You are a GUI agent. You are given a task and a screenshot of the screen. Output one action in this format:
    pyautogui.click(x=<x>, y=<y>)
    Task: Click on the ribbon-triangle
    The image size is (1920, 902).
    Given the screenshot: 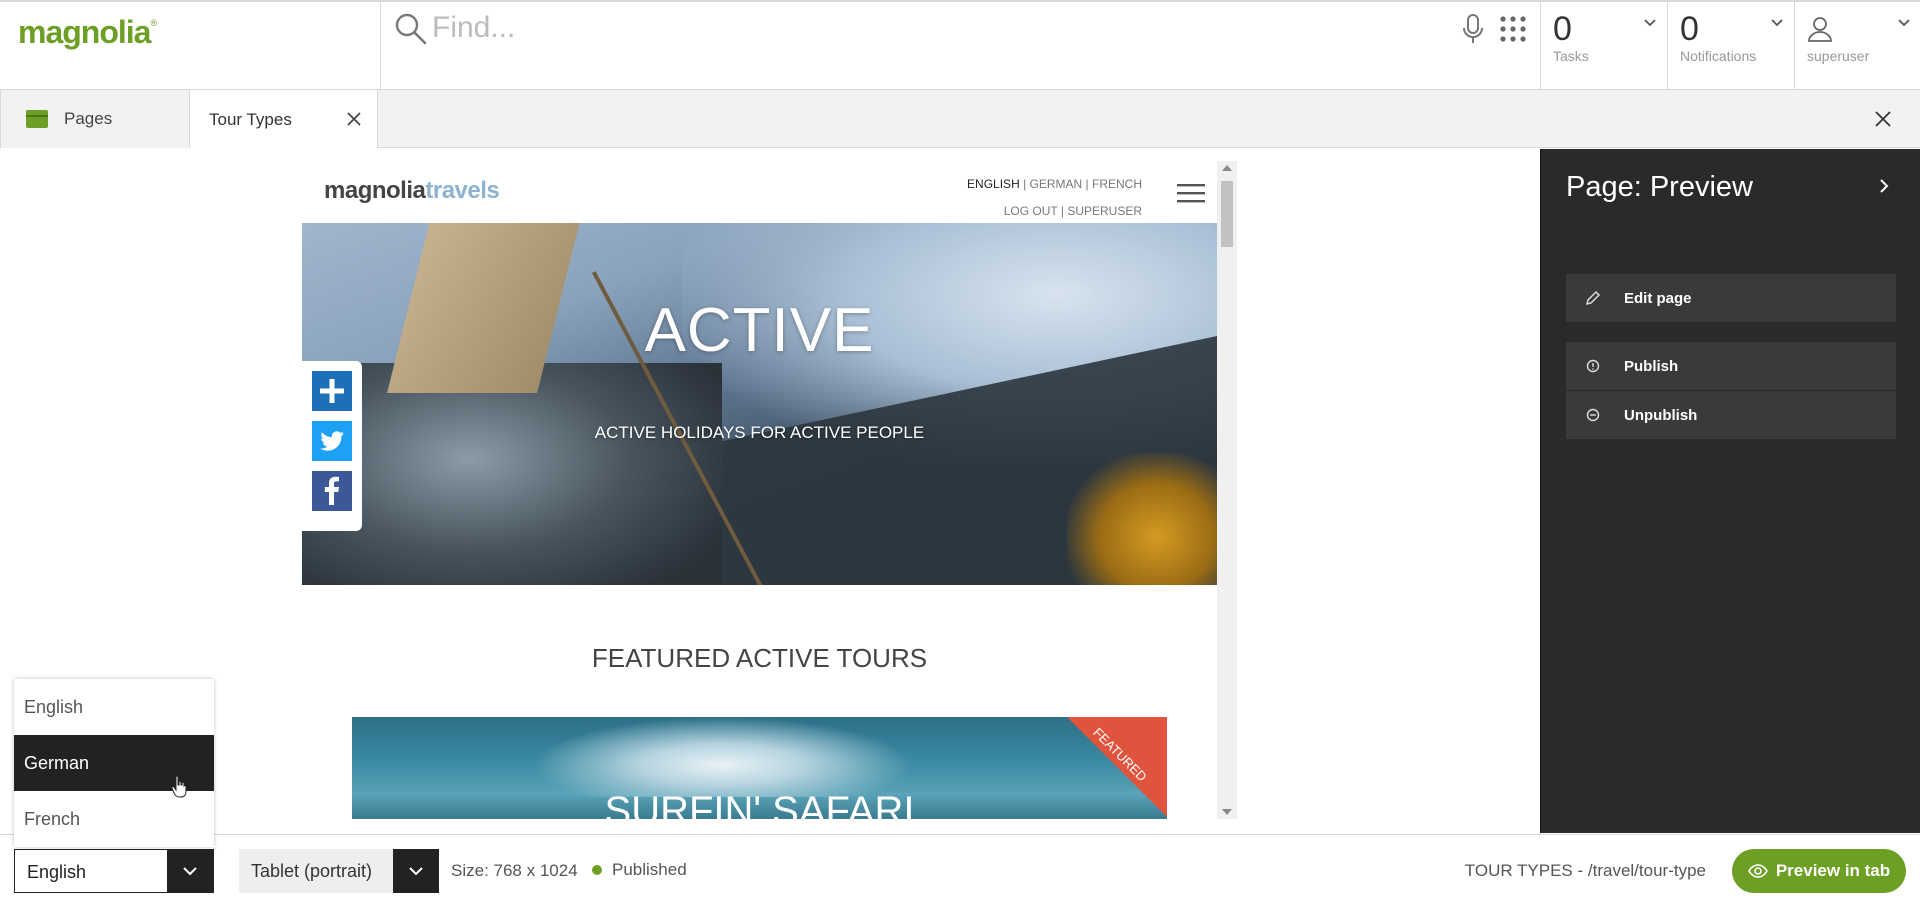 What is the action you would take?
    pyautogui.click(x=1117, y=767)
    